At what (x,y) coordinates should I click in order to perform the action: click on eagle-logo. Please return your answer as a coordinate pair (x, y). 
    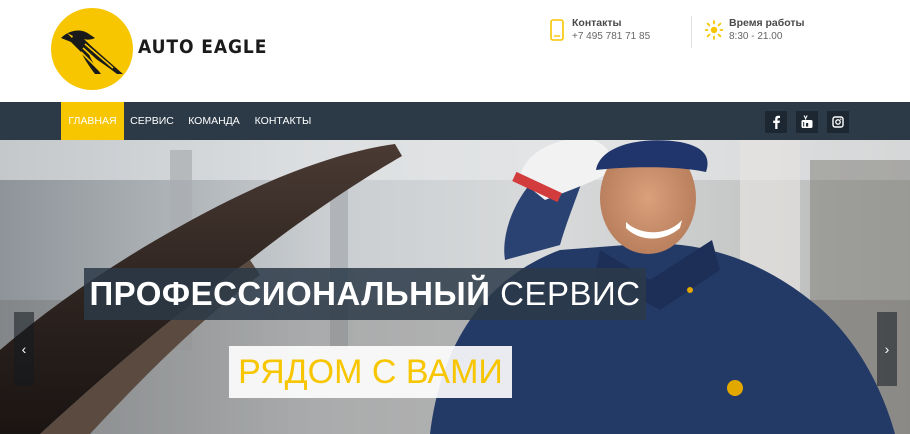
    Looking at the image, I should click on (92, 49).